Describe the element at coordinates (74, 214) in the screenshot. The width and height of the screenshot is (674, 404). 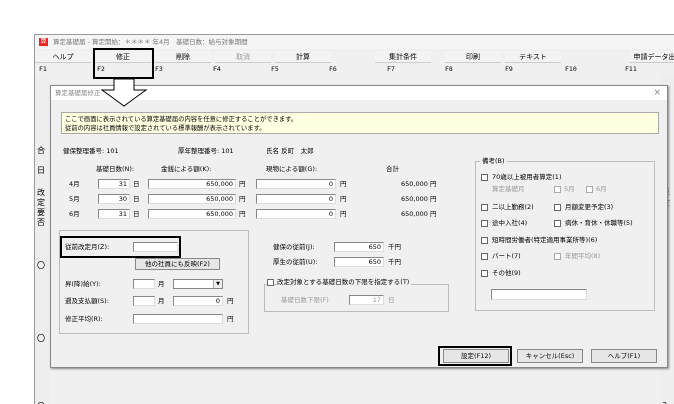
I see `month-label: 6月` at that location.